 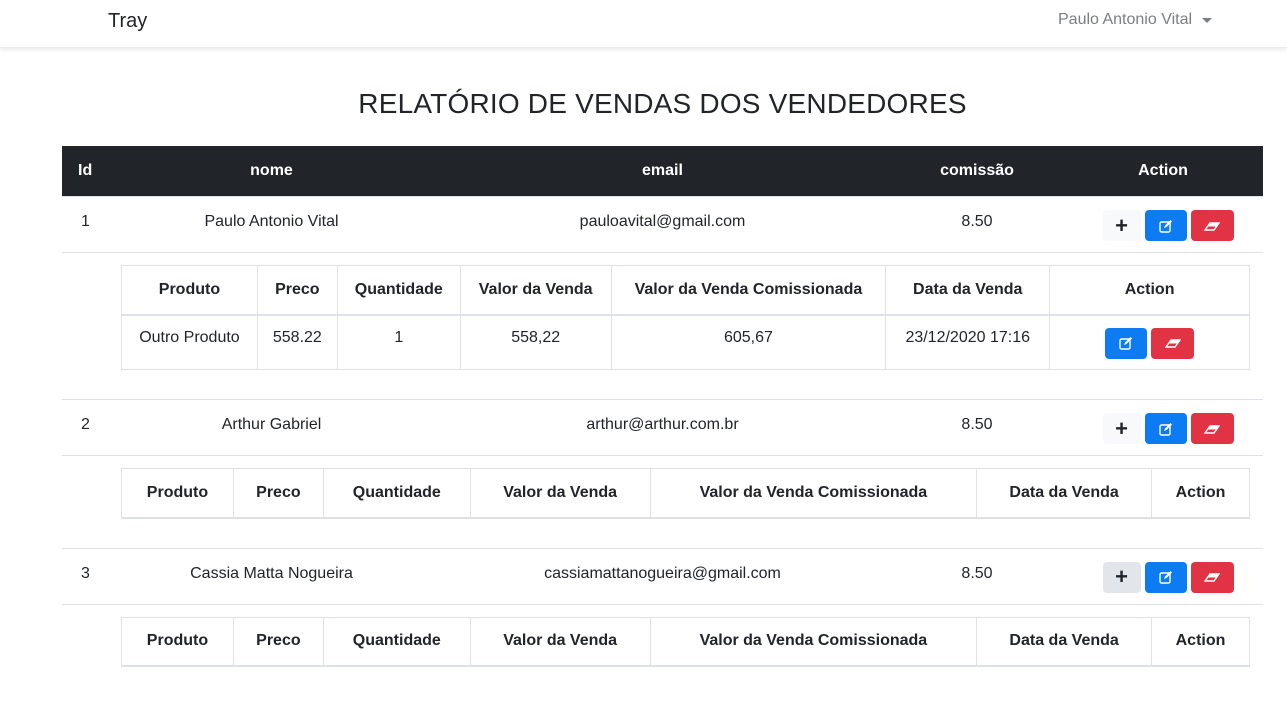 I want to click on sale-valor-venda: 558,22, so click(x=535, y=342).